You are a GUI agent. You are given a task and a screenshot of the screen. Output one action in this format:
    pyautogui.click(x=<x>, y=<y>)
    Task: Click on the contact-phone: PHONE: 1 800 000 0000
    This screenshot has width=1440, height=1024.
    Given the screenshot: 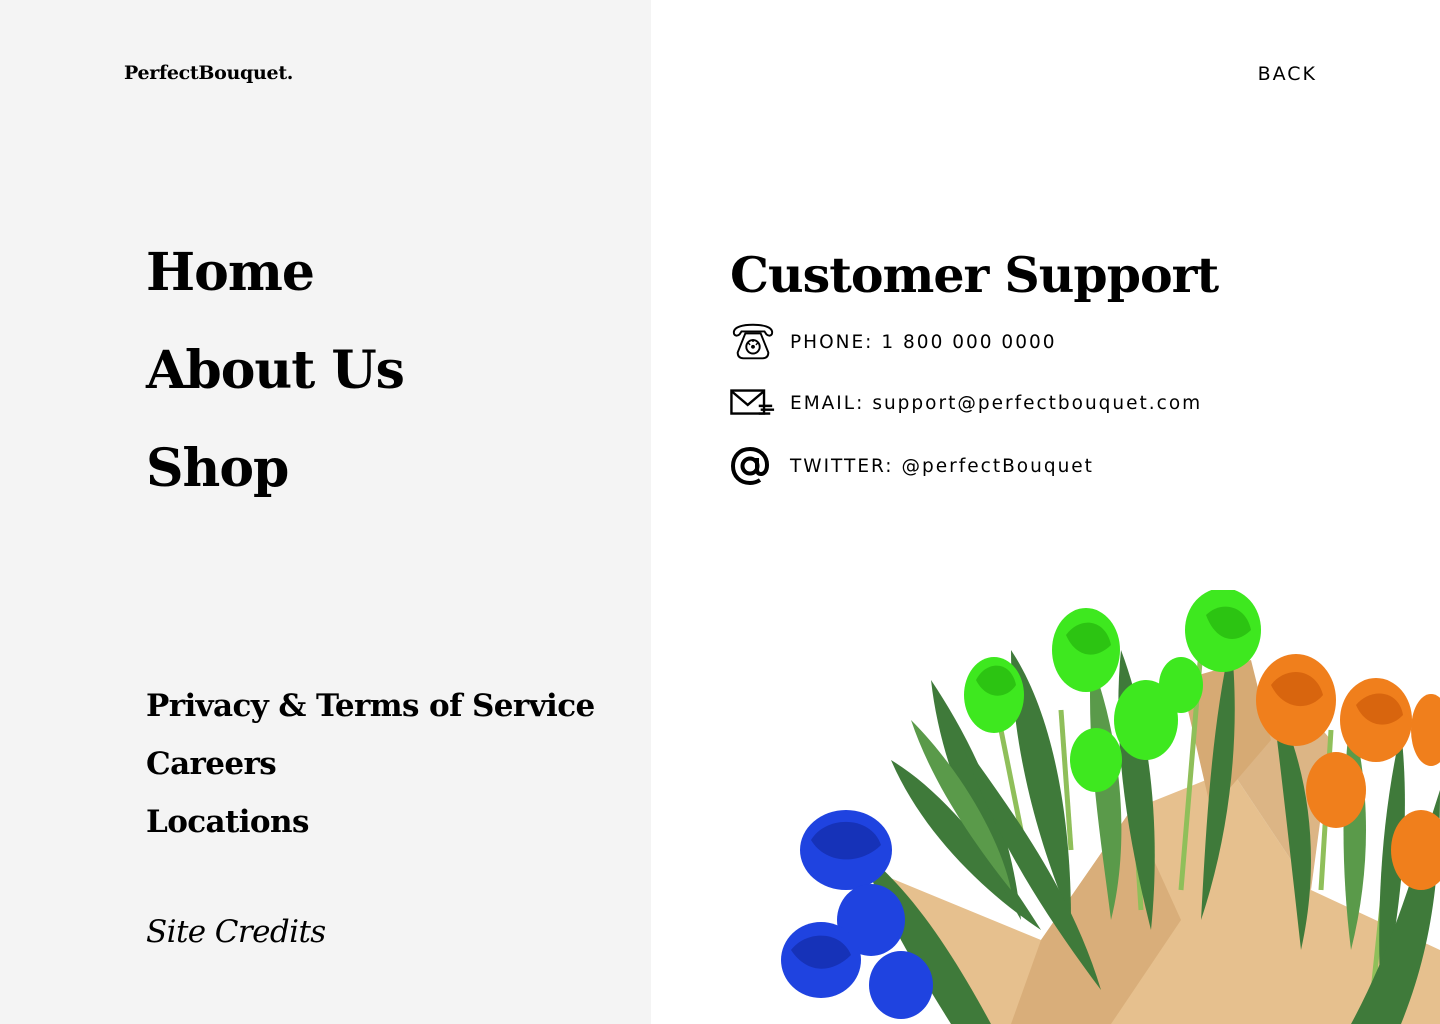 What is the action you would take?
    pyautogui.click(x=893, y=342)
    